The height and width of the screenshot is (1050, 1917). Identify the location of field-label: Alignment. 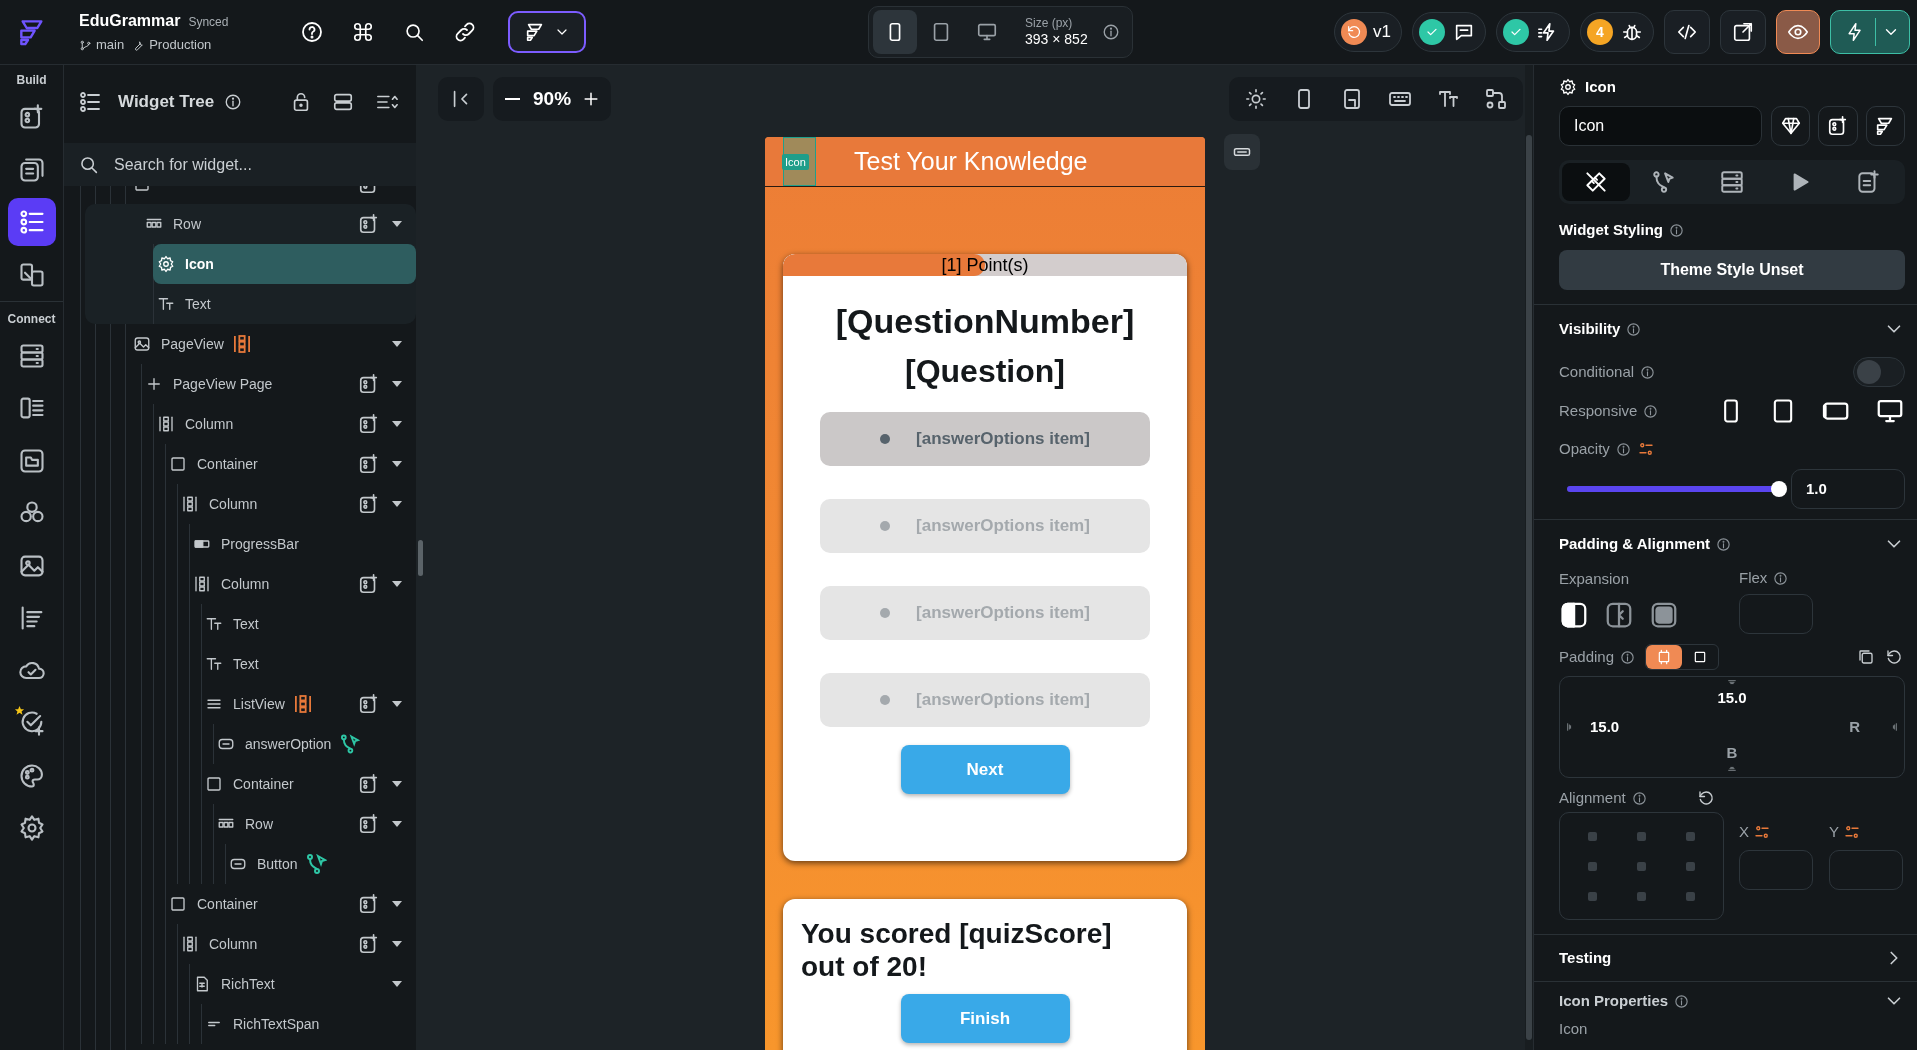
(1592, 797).